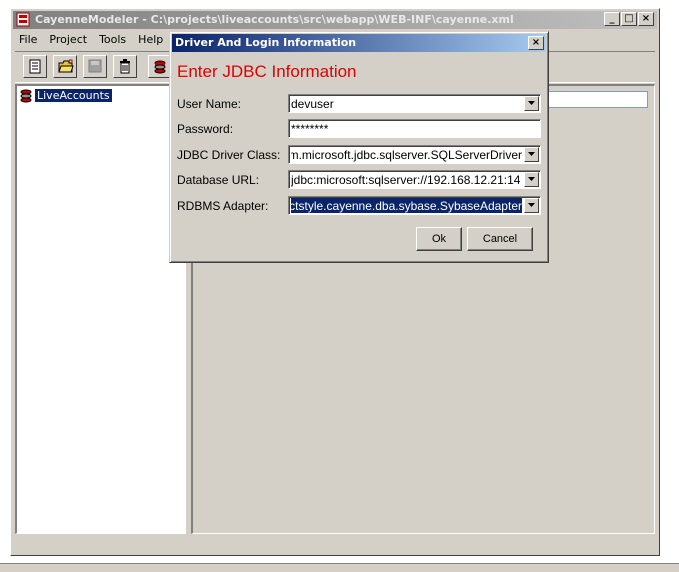 This screenshot has width=679, height=572. Describe the element at coordinates (612, 19) in the screenshot. I see `minimize-button: _` at that location.